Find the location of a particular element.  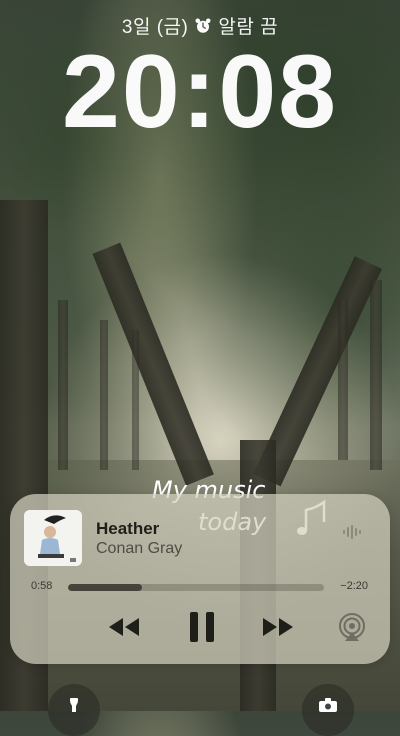

pause-button is located at coordinates (202, 627).